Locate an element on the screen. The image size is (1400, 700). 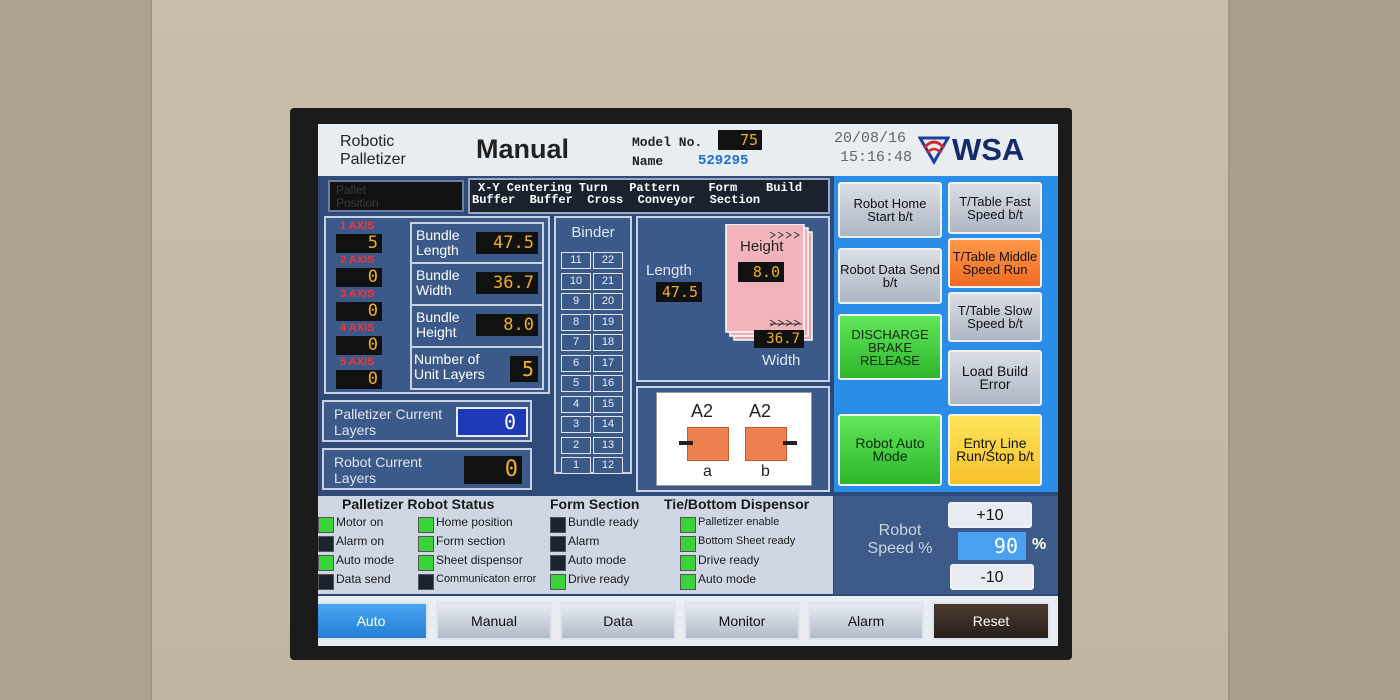
robot-speed-label: Robot Speed % is located at coordinates (900, 539).